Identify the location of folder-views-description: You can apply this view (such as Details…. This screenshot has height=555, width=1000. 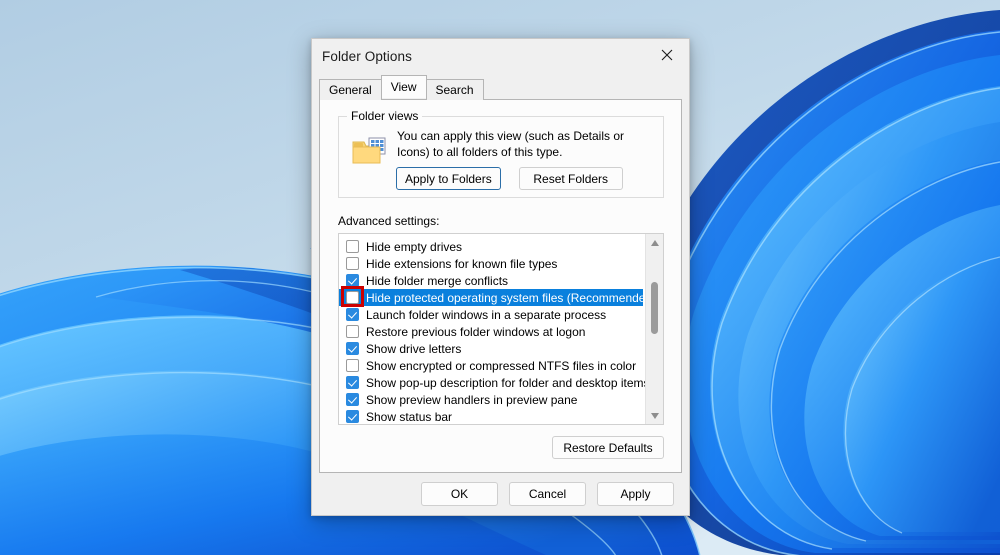
(511, 144).